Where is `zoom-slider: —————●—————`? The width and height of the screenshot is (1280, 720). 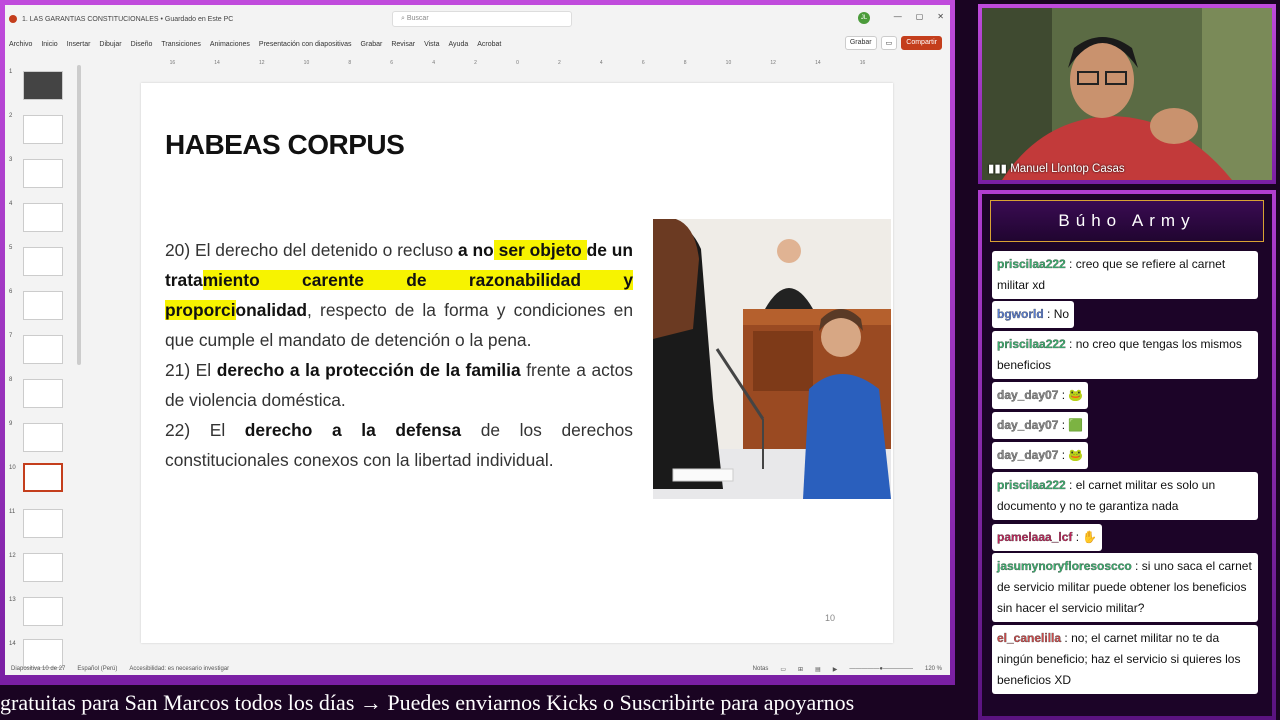 zoom-slider: —————●————— is located at coordinates (881, 669).